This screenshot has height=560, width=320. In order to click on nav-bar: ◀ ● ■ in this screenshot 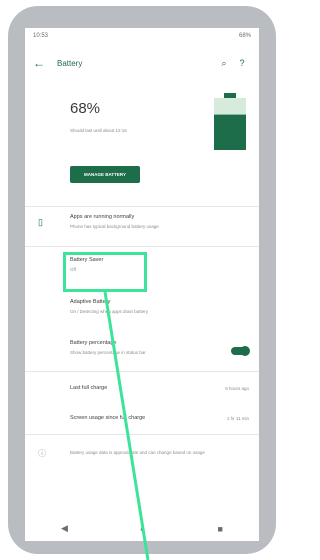, I will do `click(142, 528)`.